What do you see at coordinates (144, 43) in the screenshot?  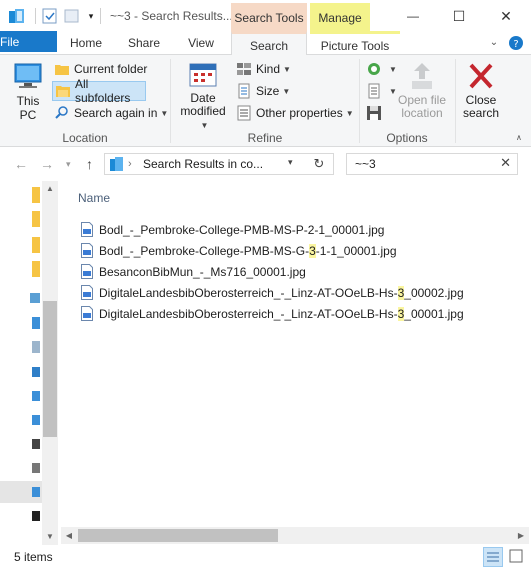 I see `tab-share: Share` at bounding box center [144, 43].